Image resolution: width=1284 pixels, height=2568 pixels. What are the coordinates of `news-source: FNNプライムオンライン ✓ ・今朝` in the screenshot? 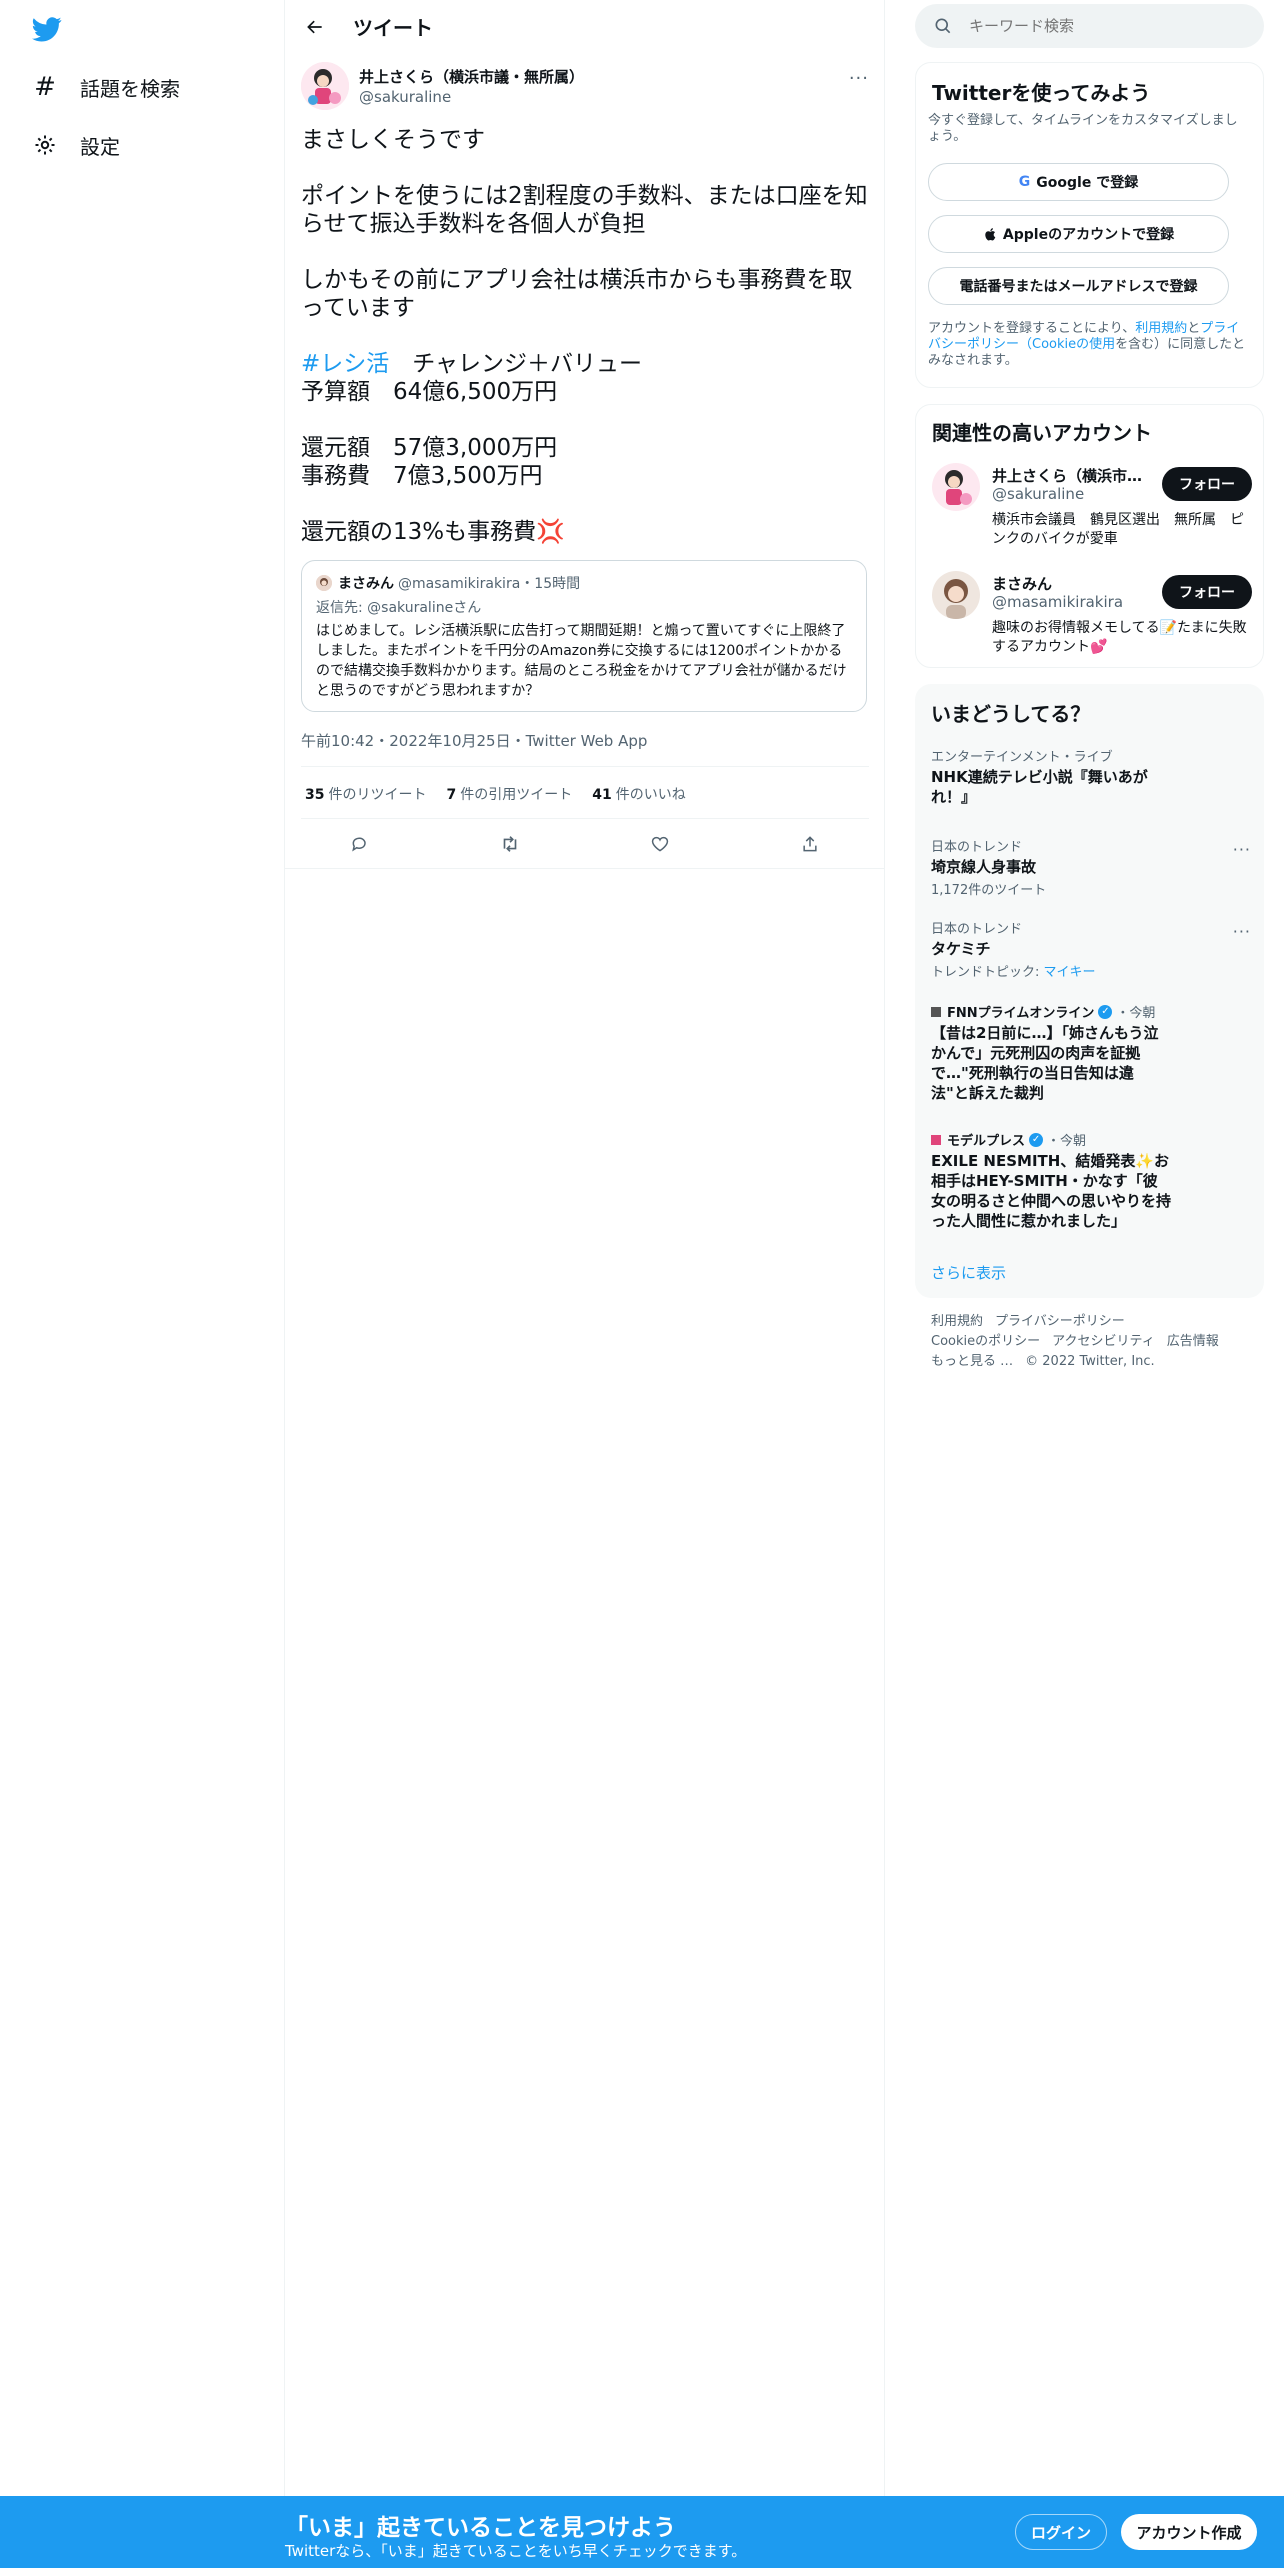 It's located at (1051, 1011).